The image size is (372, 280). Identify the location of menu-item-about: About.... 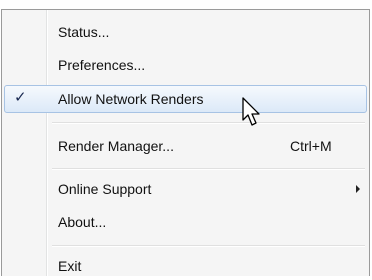
(185, 222).